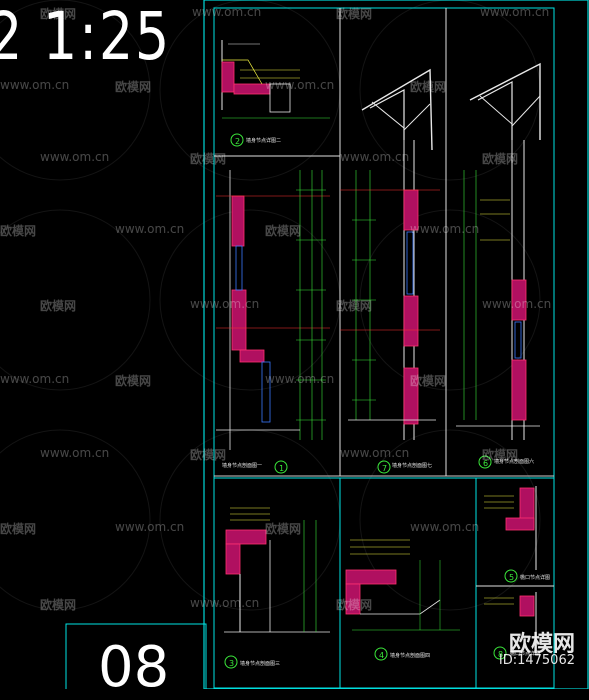 This screenshot has height=700, width=589. Describe the element at coordinates (242, 466) in the screenshot. I see `detail-title-1: 墙身节点剖面图一` at that location.